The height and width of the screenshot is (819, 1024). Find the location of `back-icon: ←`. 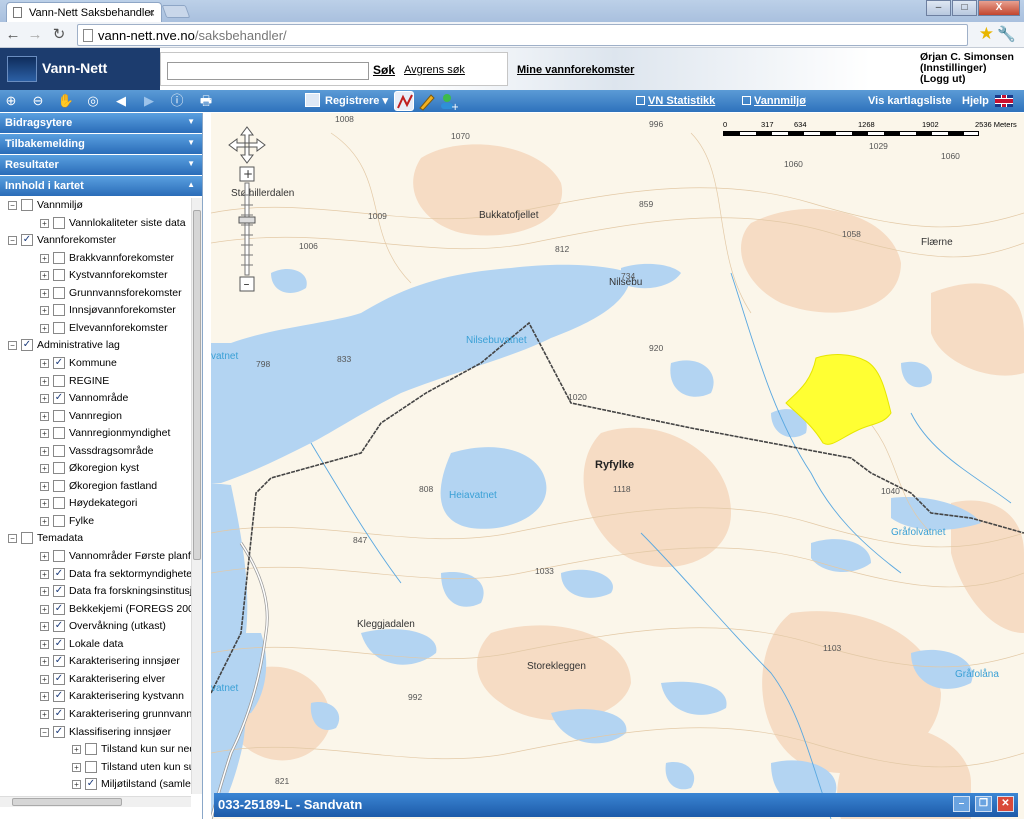

back-icon: ← is located at coordinates (13, 35).